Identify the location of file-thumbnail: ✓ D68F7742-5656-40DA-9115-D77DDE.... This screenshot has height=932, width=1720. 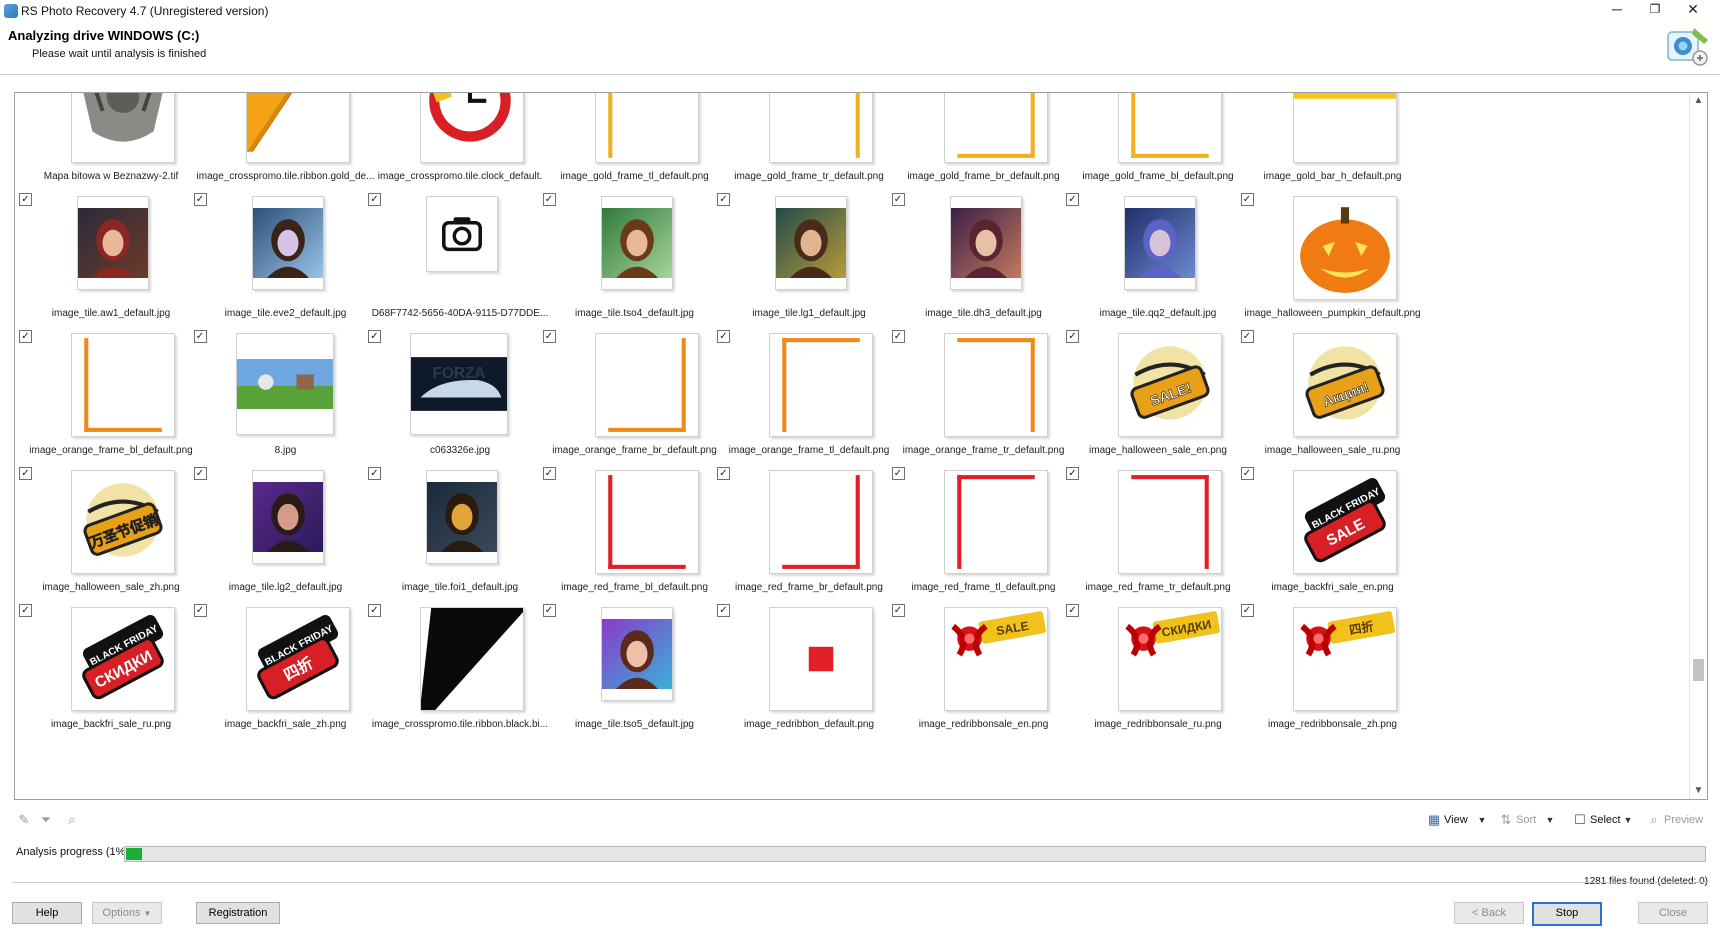
(460, 261).